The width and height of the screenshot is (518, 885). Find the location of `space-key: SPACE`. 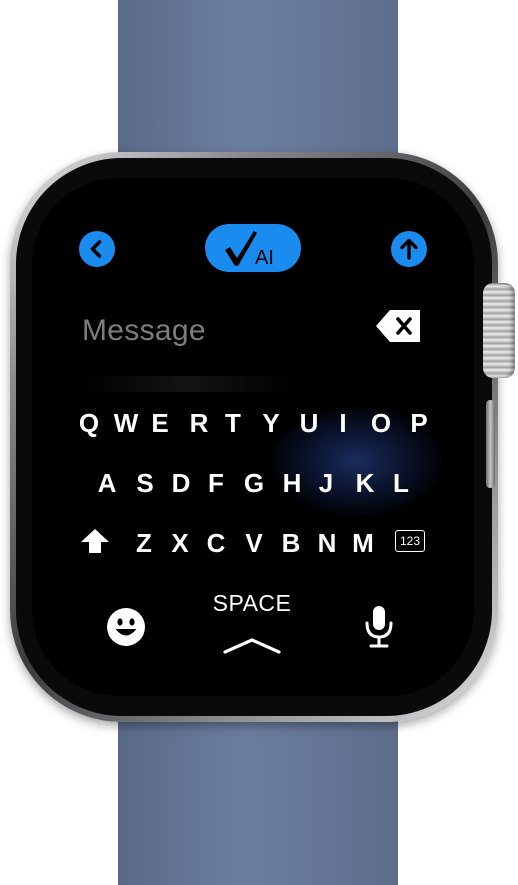

space-key: SPACE is located at coordinates (252, 603).